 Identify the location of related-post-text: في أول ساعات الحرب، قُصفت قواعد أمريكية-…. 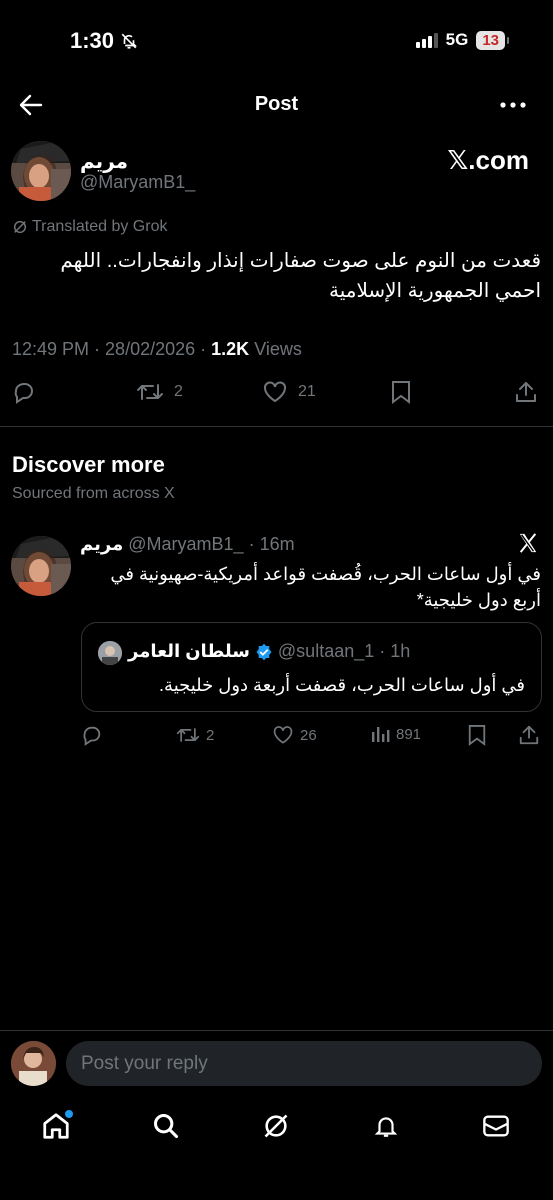
(311, 587).